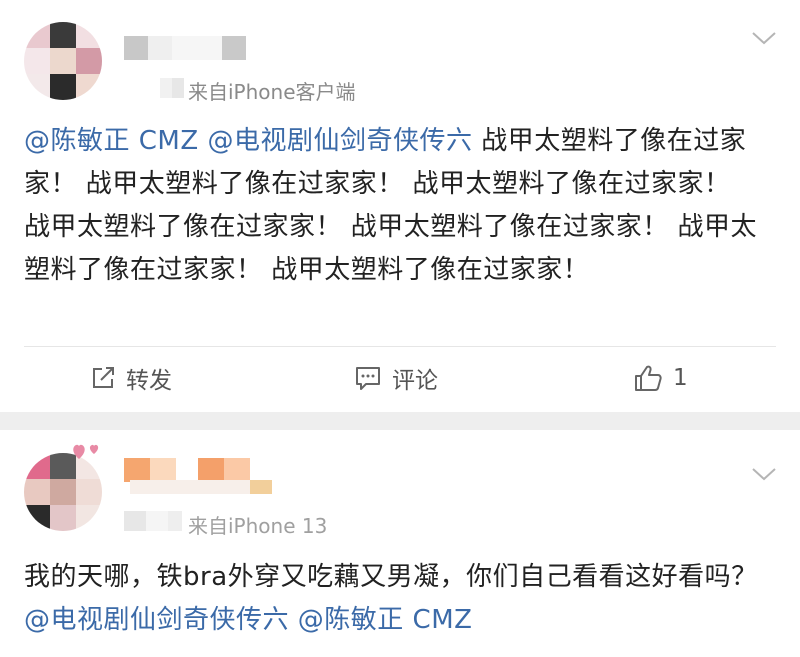 The width and height of the screenshot is (800, 657). I want to click on like-count: 1, so click(680, 378).